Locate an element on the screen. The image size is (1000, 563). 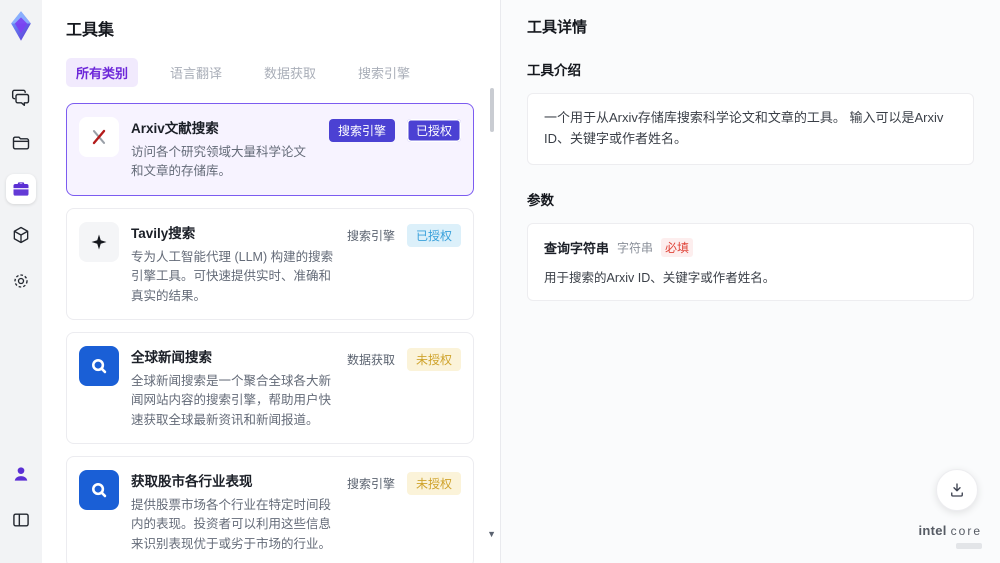
left-sidebar is located at coordinates (21, 281).